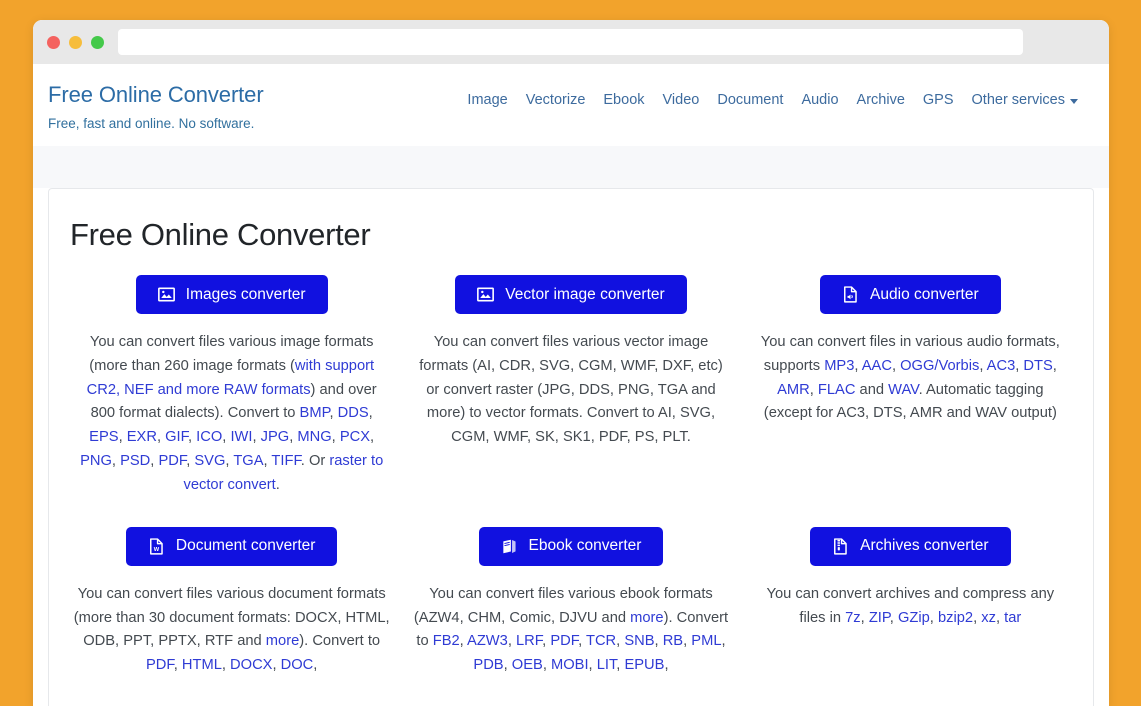  What do you see at coordinates (135, 461) in the screenshot?
I see `images-format-link: PSD` at bounding box center [135, 461].